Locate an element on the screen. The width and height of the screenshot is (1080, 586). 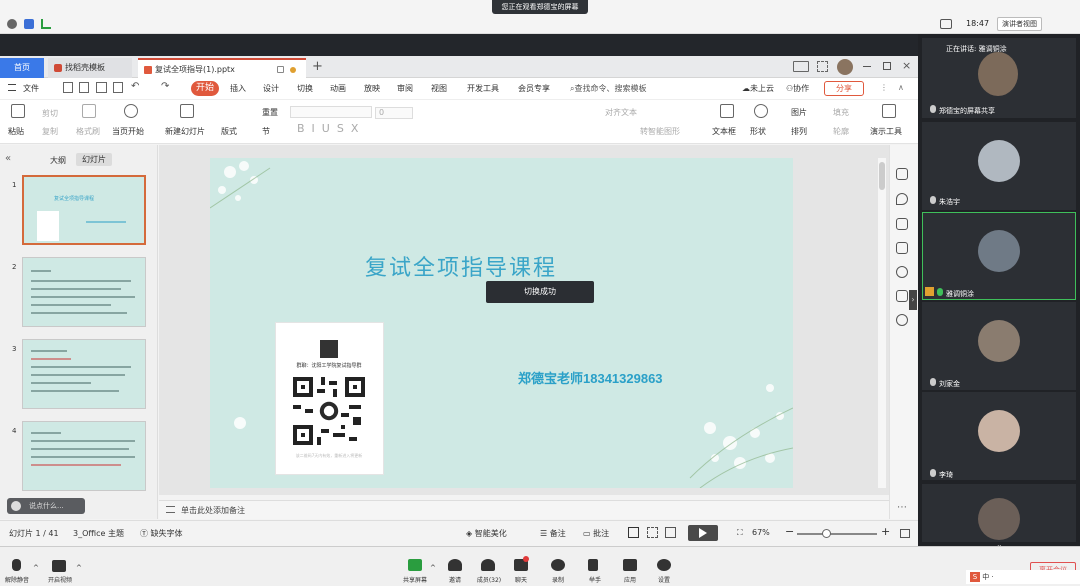
sorter-view-icon is located at coordinates (652, 532).